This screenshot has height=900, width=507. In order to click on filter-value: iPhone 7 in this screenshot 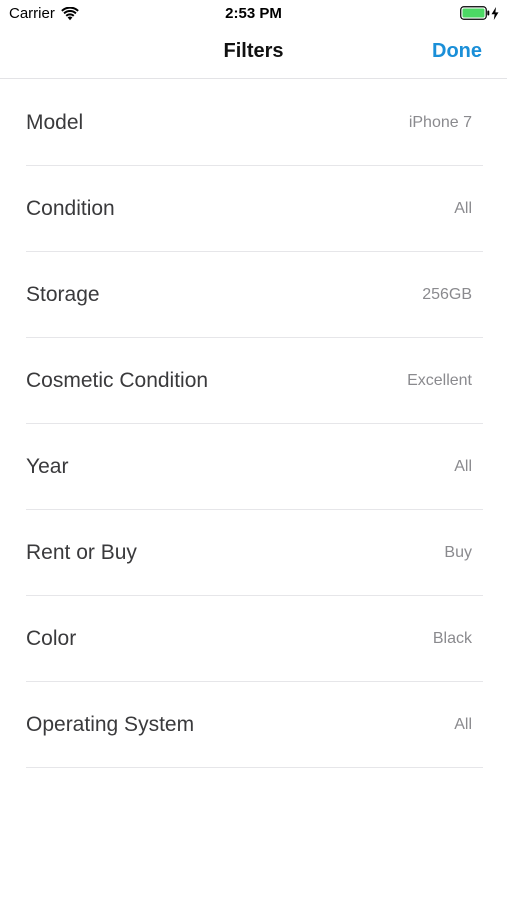, I will do `click(440, 122)`.